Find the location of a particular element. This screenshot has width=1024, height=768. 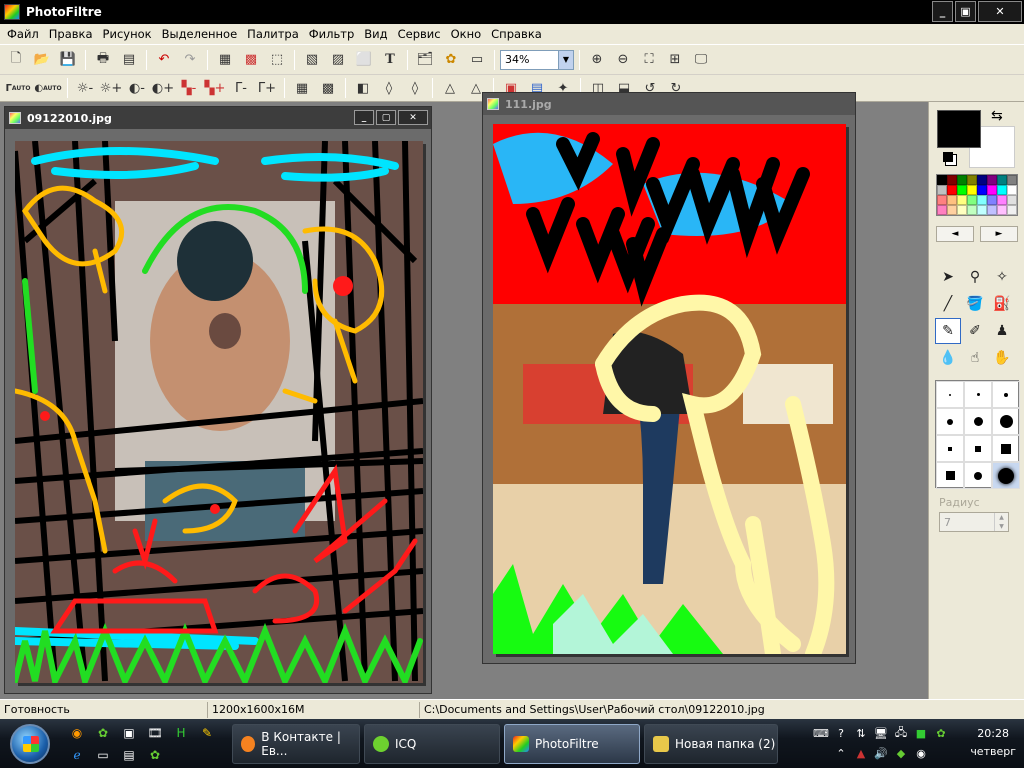

gamma-minus-icon: Γ- is located at coordinates (241, 88).